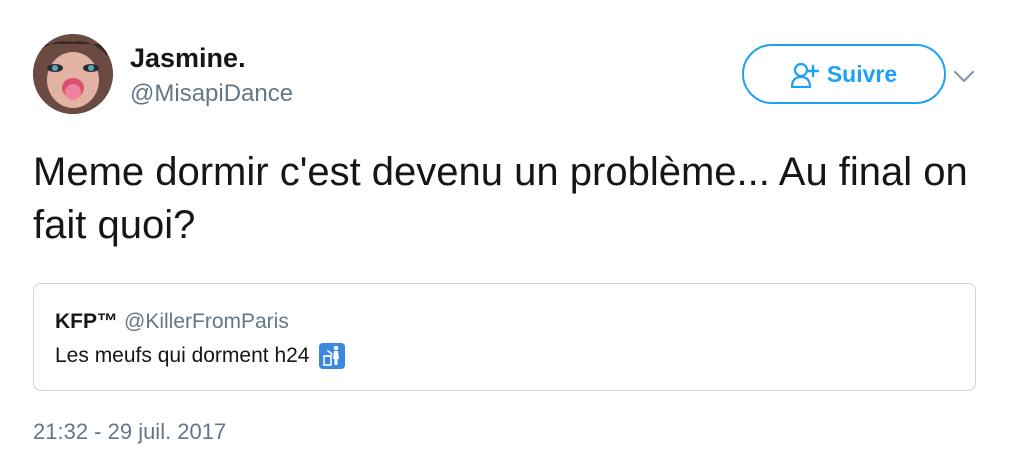 The height and width of the screenshot is (461, 1024). Describe the element at coordinates (211, 94) in the screenshot. I see `author-handle: @MisapiDance` at that location.